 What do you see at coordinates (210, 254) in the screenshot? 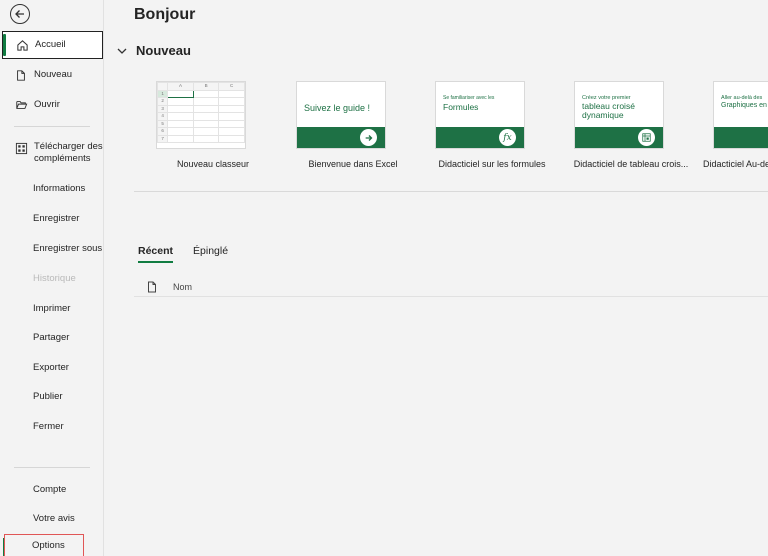
I see `tab-pinned: Épinglé` at bounding box center [210, 254].